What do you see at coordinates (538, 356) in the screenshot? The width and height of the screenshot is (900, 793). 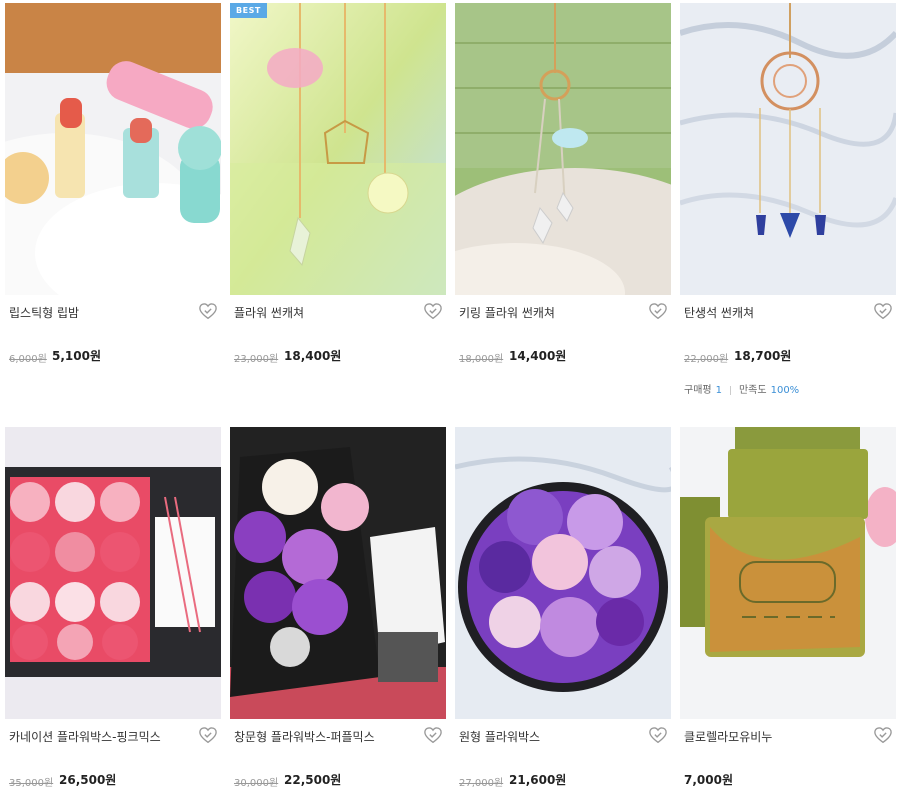 I see `sale-price: 14,400원` at bounding box center [538, 356].